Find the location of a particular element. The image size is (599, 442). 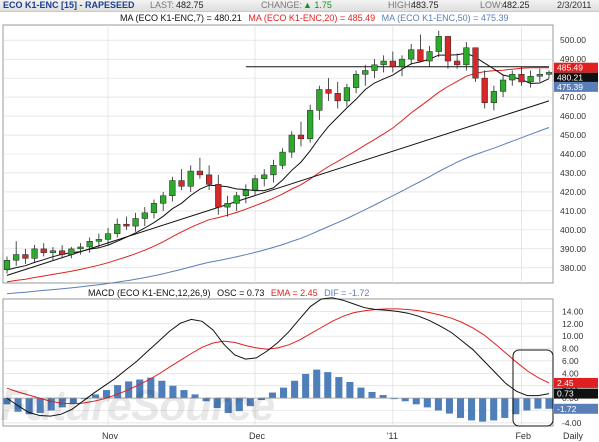

x-tick-label: Nov is located at coordinates (110, 436).